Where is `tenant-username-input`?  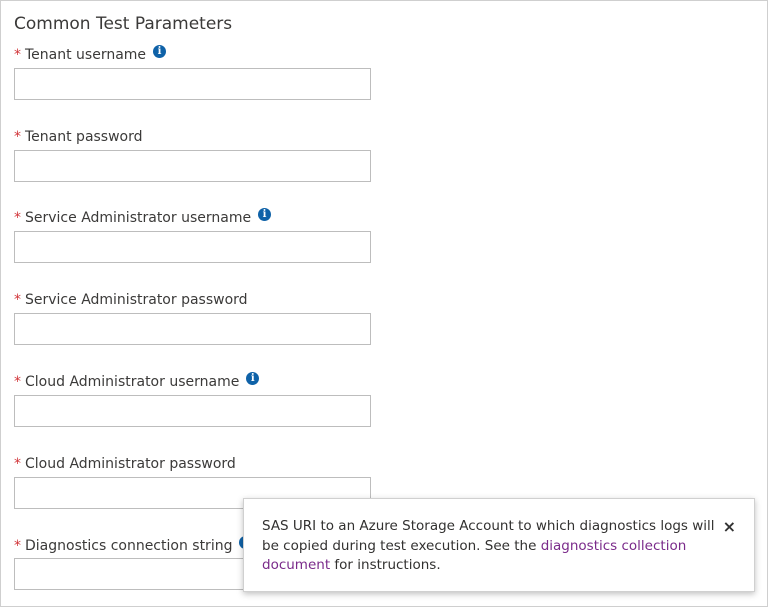
tenant-username-input is located at coordinates (192, 84).